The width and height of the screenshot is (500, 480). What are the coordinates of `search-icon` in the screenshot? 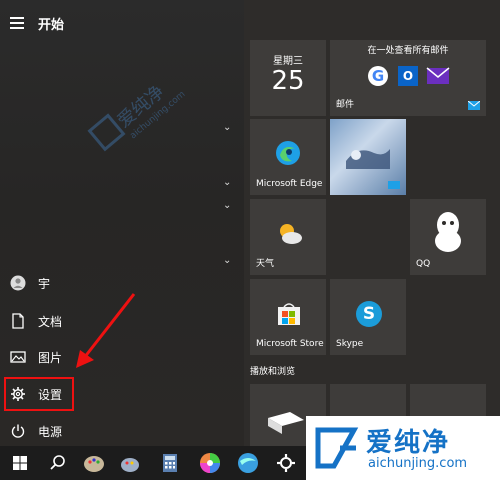 It's located at (58, 463).